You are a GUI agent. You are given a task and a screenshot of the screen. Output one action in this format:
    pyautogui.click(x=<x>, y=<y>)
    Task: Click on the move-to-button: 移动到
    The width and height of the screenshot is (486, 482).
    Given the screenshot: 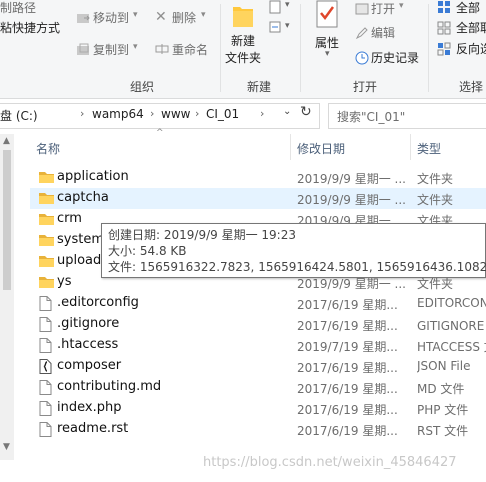 What is the action you would take?
    pyautogui.click(x=111, y=18)
    